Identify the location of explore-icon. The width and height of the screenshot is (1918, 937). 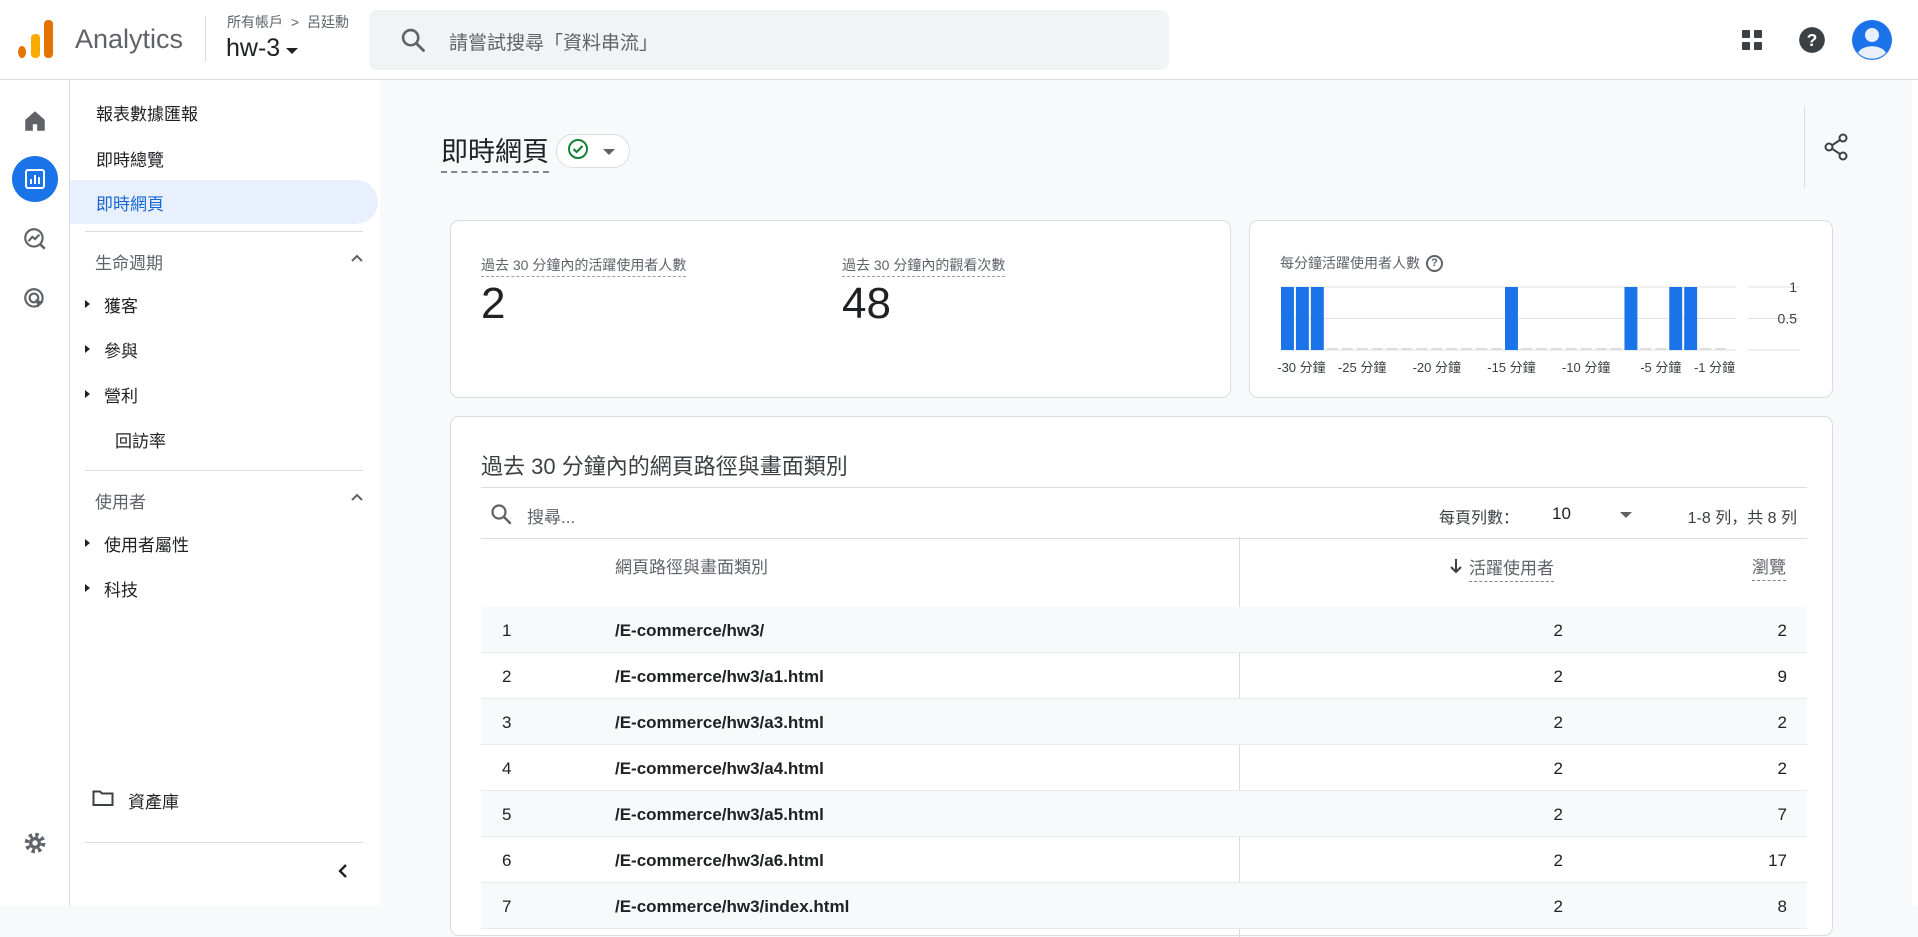
(35, 239).